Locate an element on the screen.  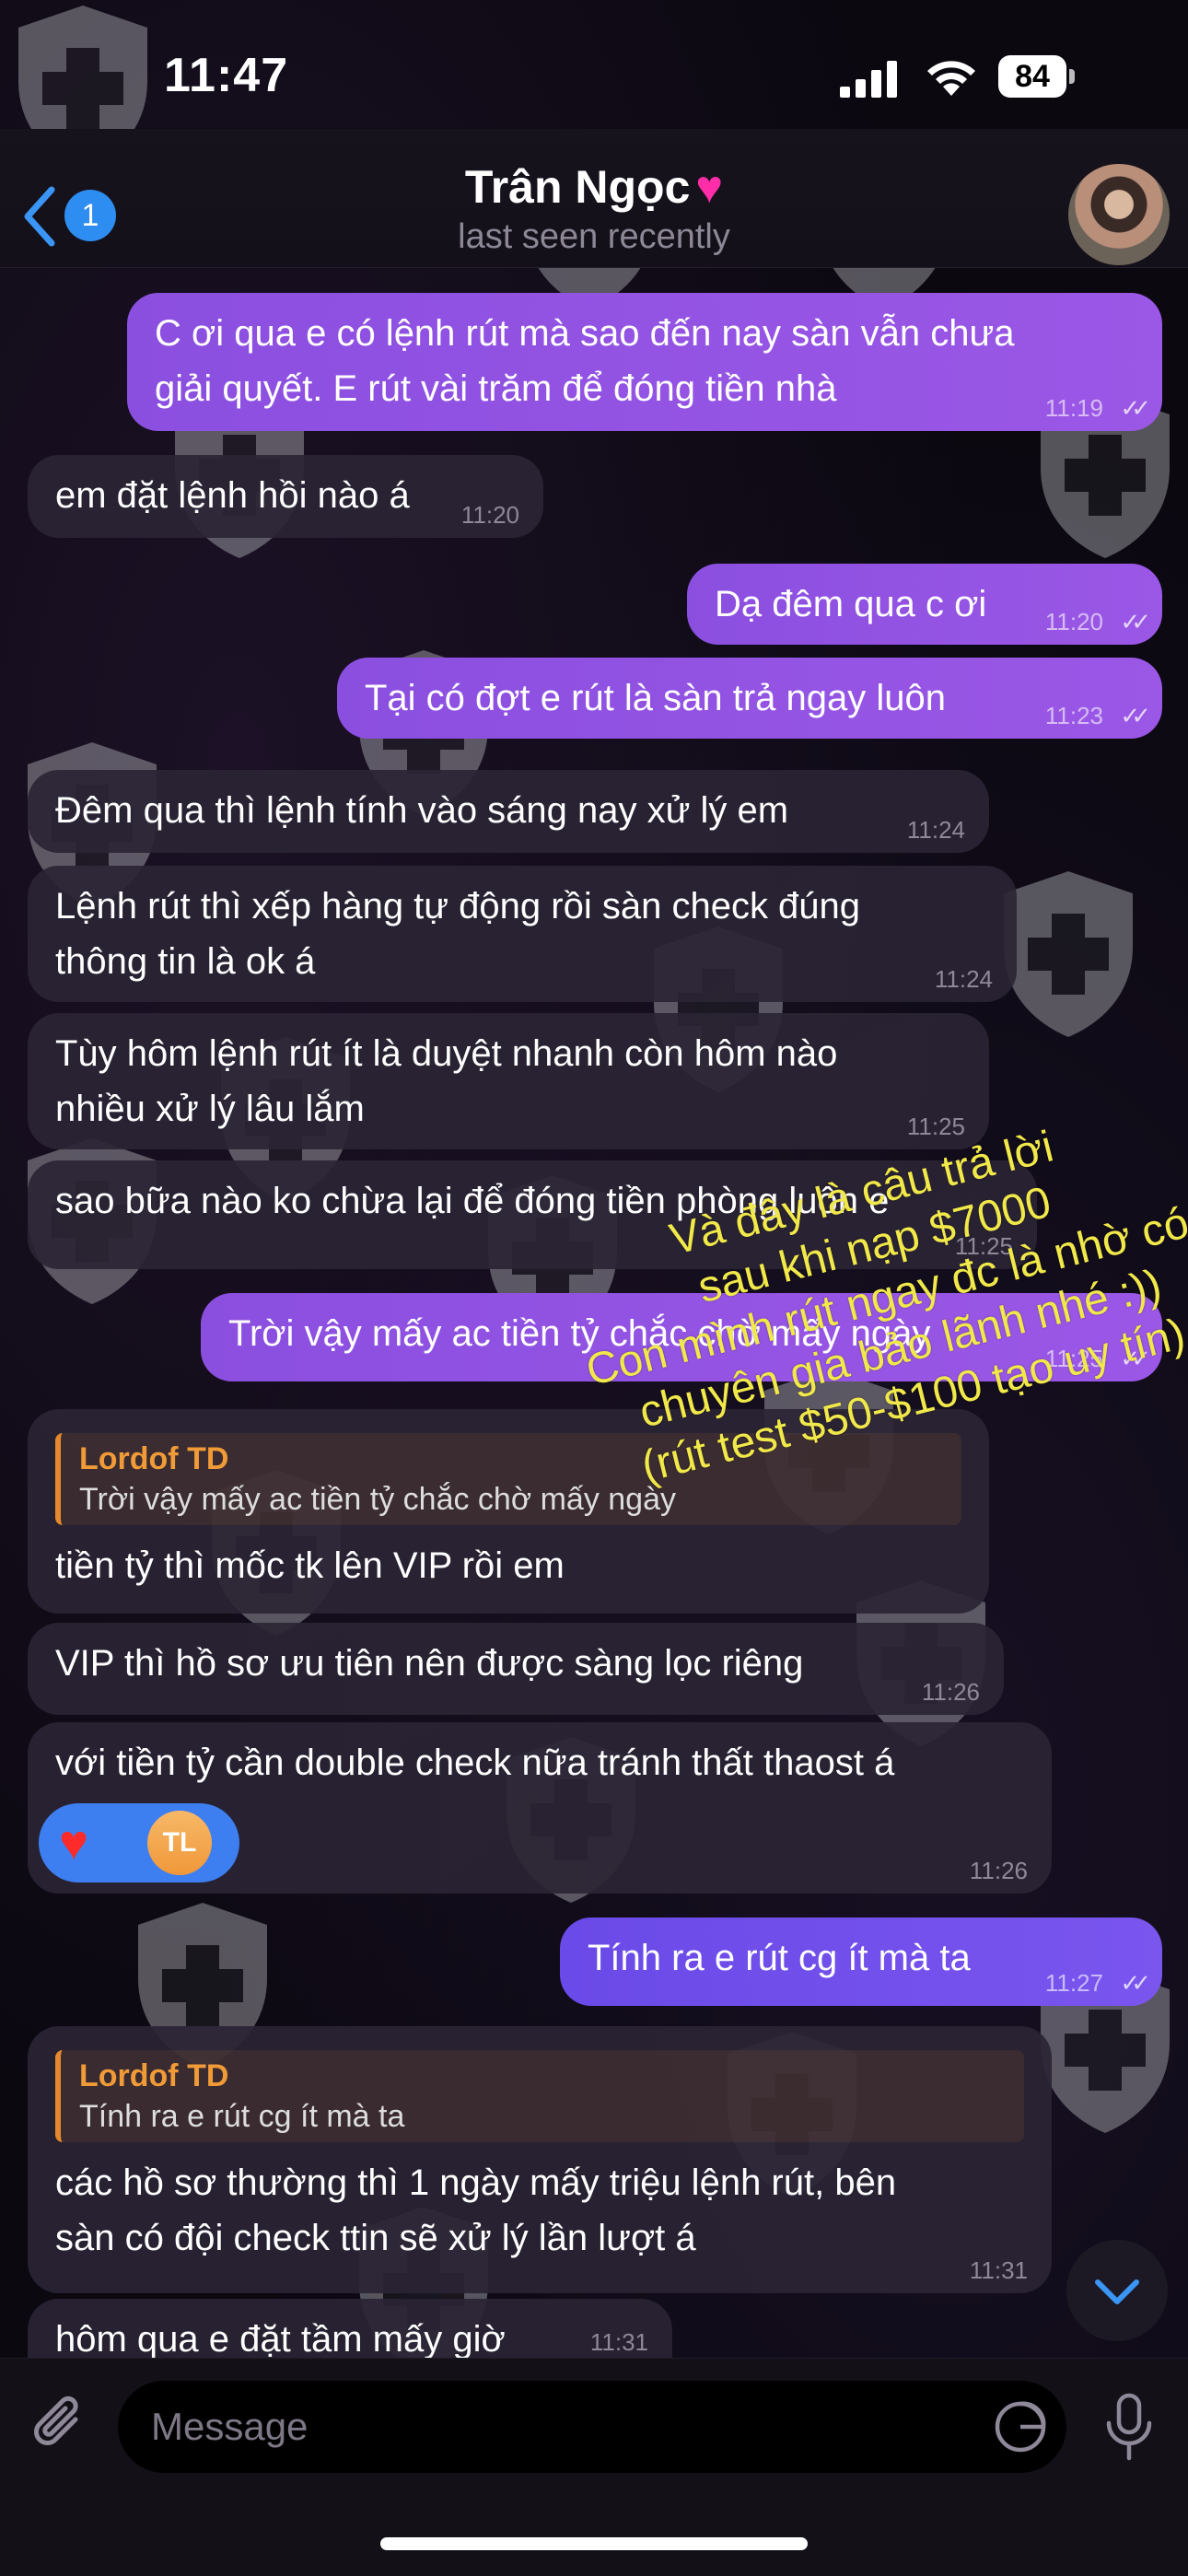
wifi-icon is located at coordinates (951, 78).